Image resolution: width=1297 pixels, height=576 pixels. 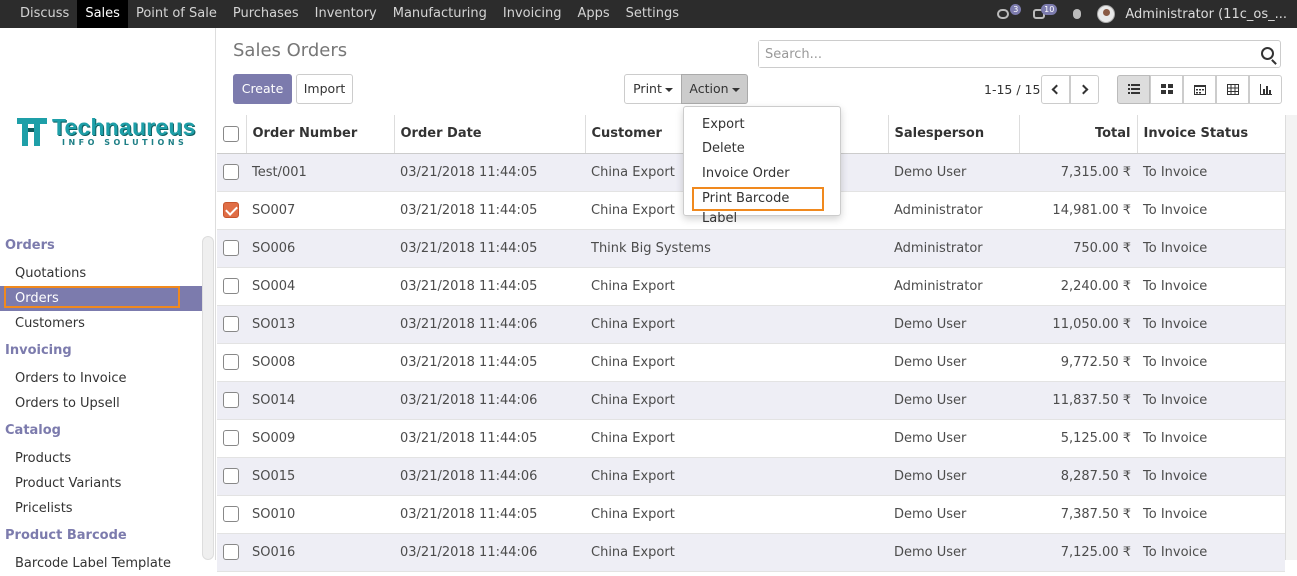 I want to click on pager-value: 1-15 / 15, so click(x=1012, y=89).